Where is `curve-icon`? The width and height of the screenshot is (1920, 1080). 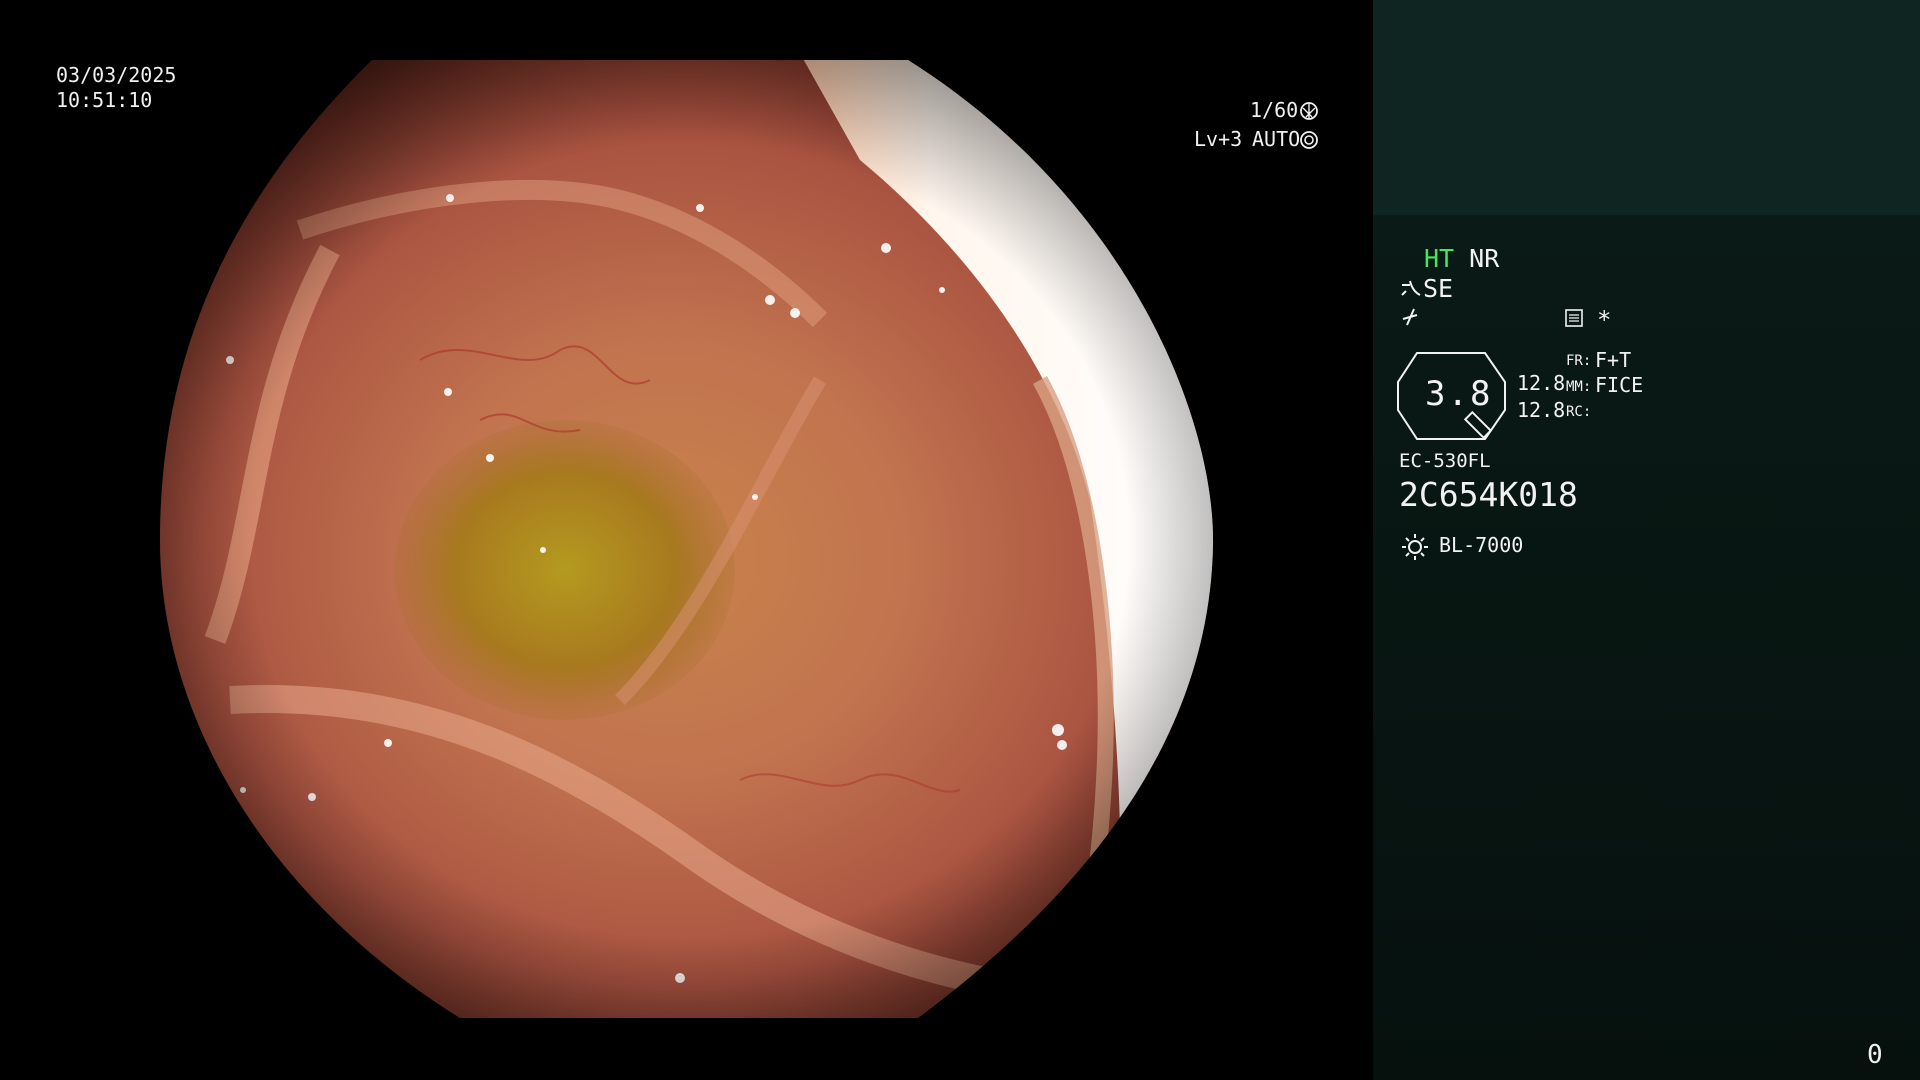 curve-icon is located at coordinates (1411, 288).